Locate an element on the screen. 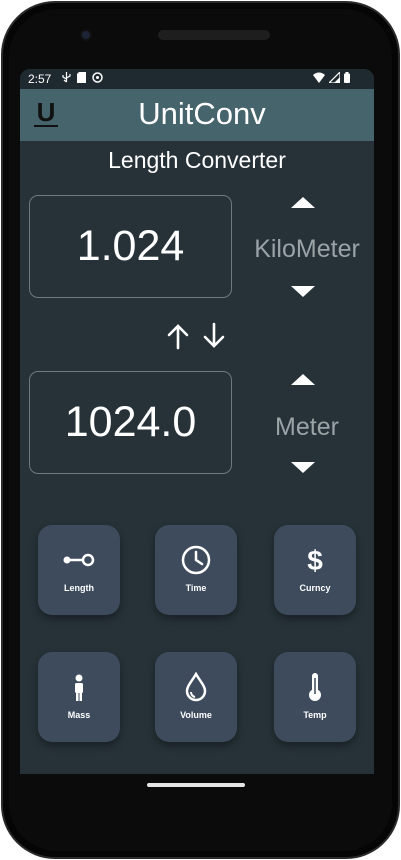 The width and height of the screenshot is (401, 860). swap-button is located at coordinates (198, 336).